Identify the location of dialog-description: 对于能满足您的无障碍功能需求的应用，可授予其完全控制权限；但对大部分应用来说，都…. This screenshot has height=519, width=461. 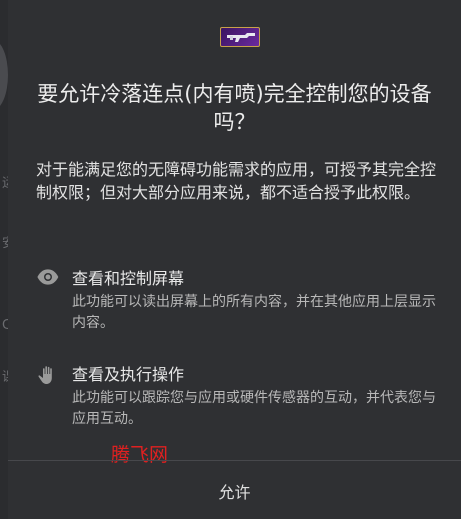
(236, 181).